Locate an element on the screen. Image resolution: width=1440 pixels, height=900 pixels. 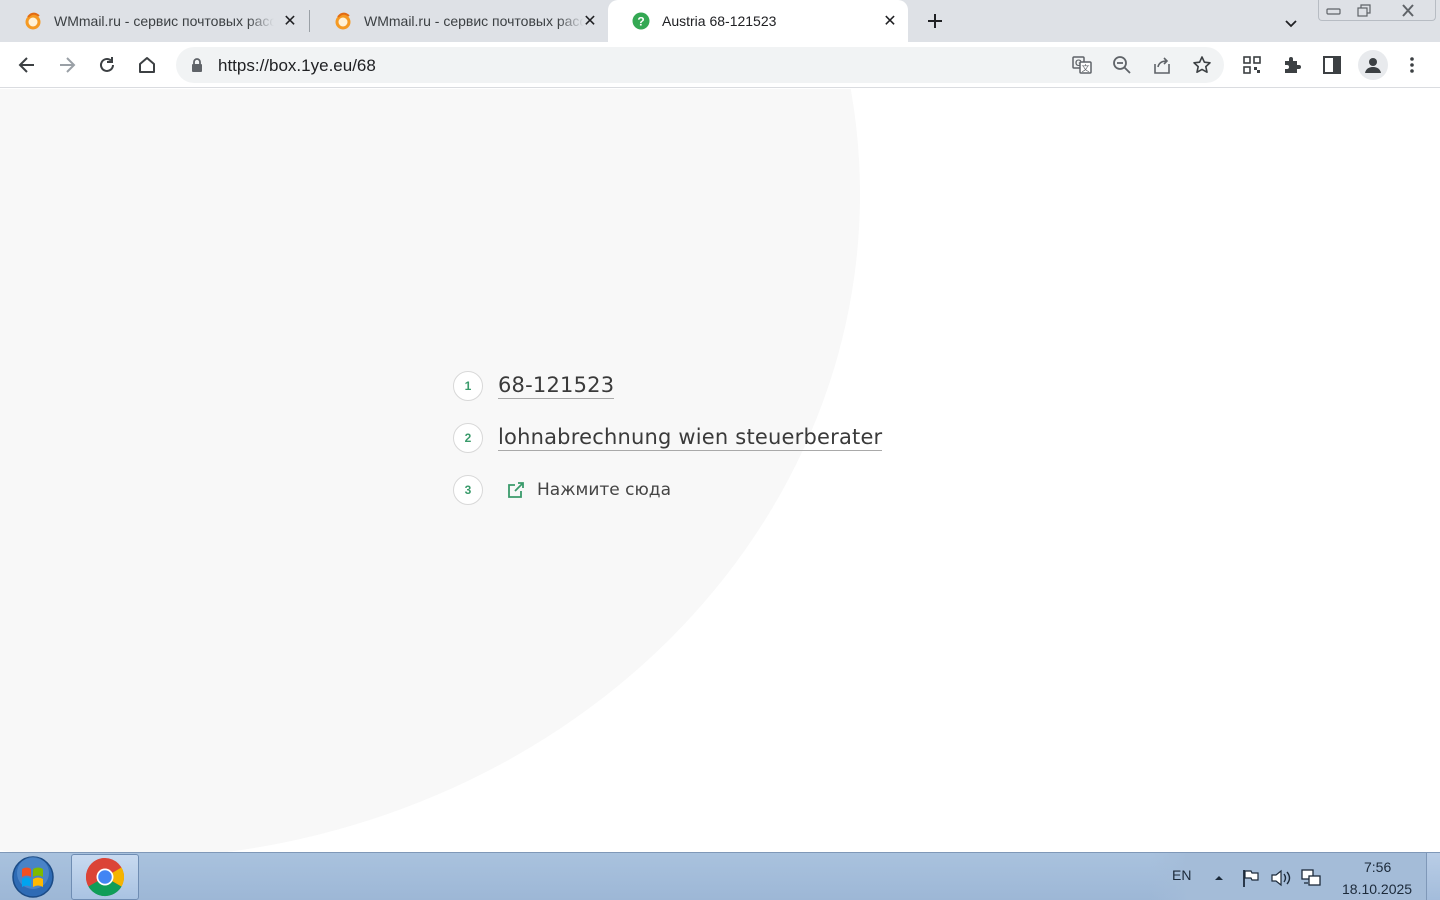
speaker-icon is located at coordinates (1281, 878).